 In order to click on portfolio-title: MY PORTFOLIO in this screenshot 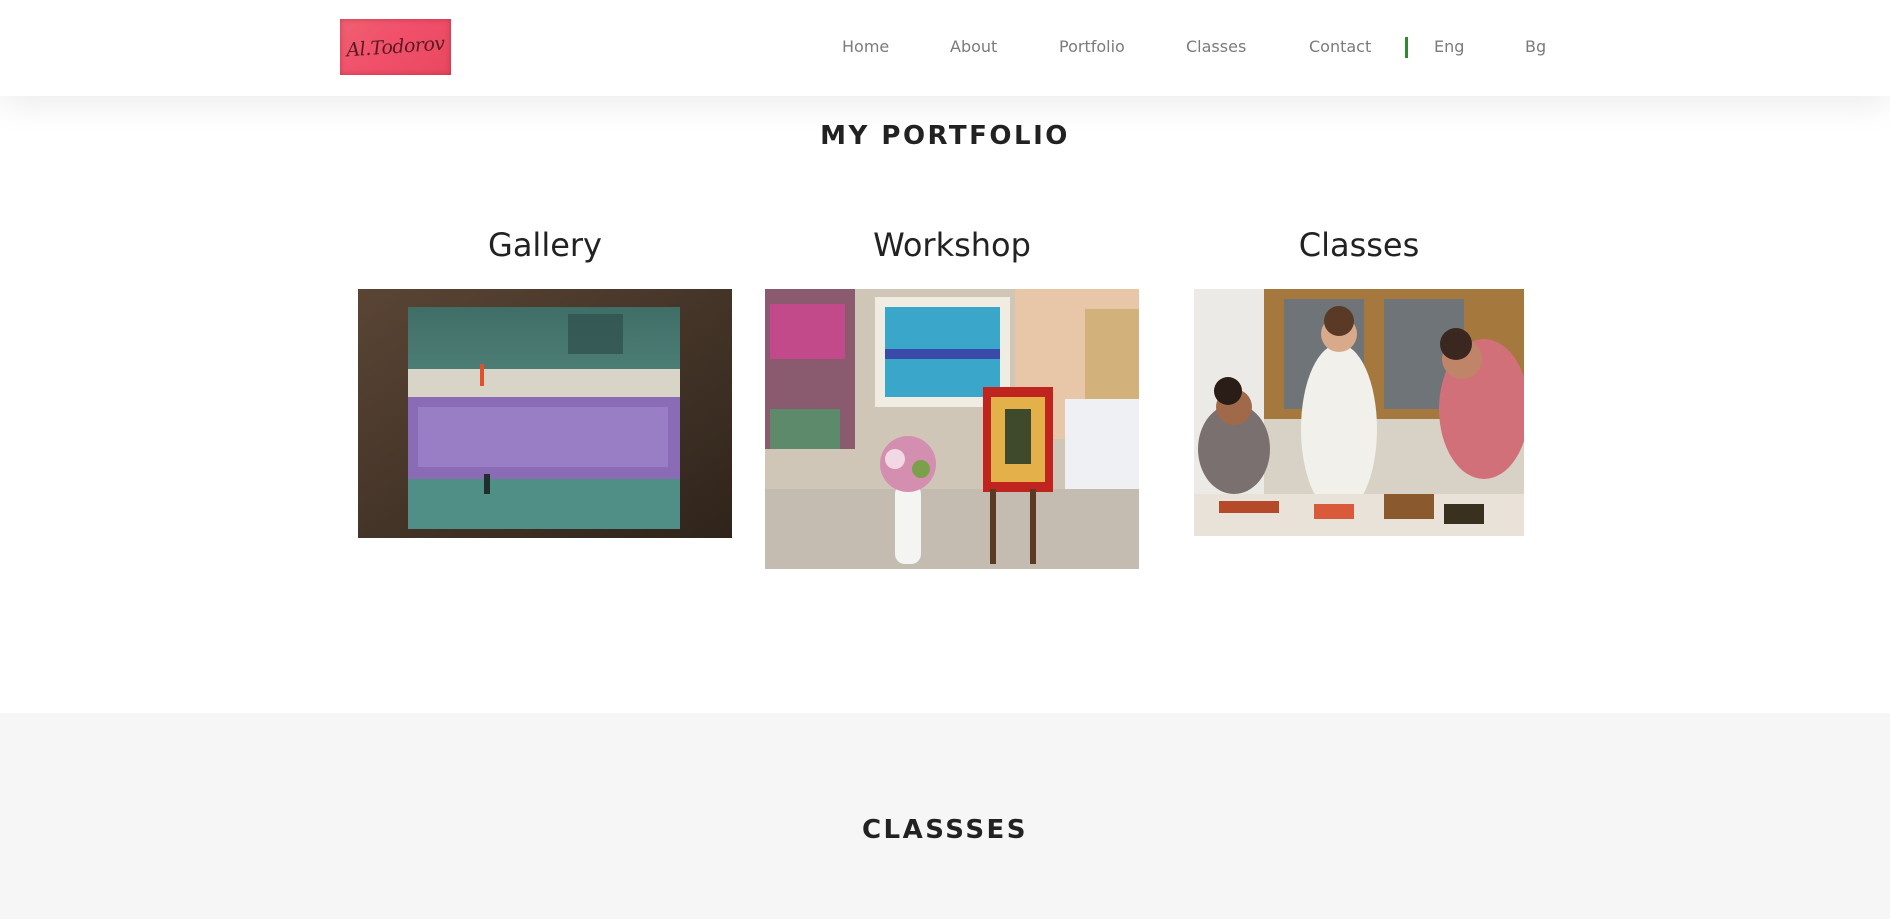, I will do `click(945, 136)`.